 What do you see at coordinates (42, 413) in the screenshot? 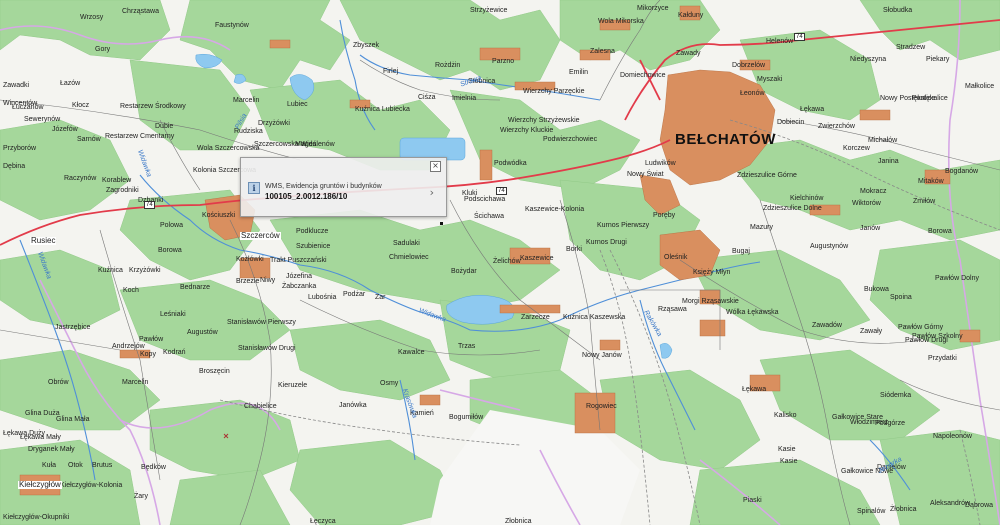
I see `place-label: Glina Duża` at bounding box center [42, 413].